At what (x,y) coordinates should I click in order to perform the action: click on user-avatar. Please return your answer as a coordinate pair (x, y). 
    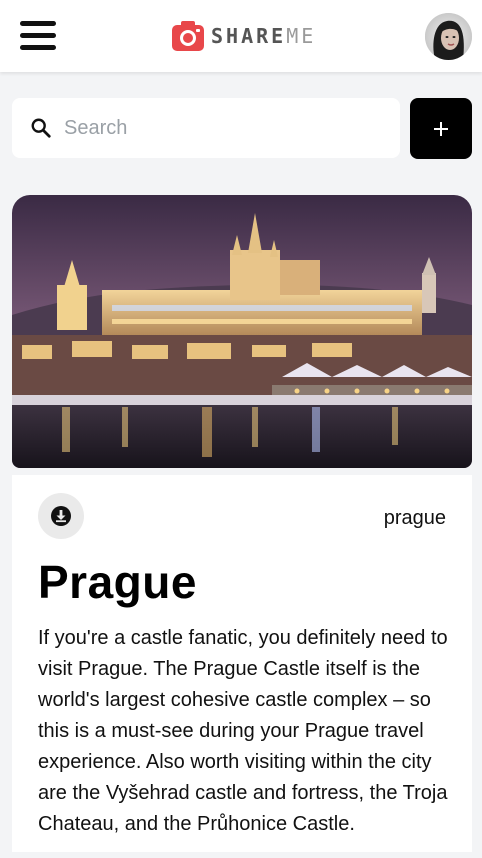
    Looking at the image, I should click on (448, 36).